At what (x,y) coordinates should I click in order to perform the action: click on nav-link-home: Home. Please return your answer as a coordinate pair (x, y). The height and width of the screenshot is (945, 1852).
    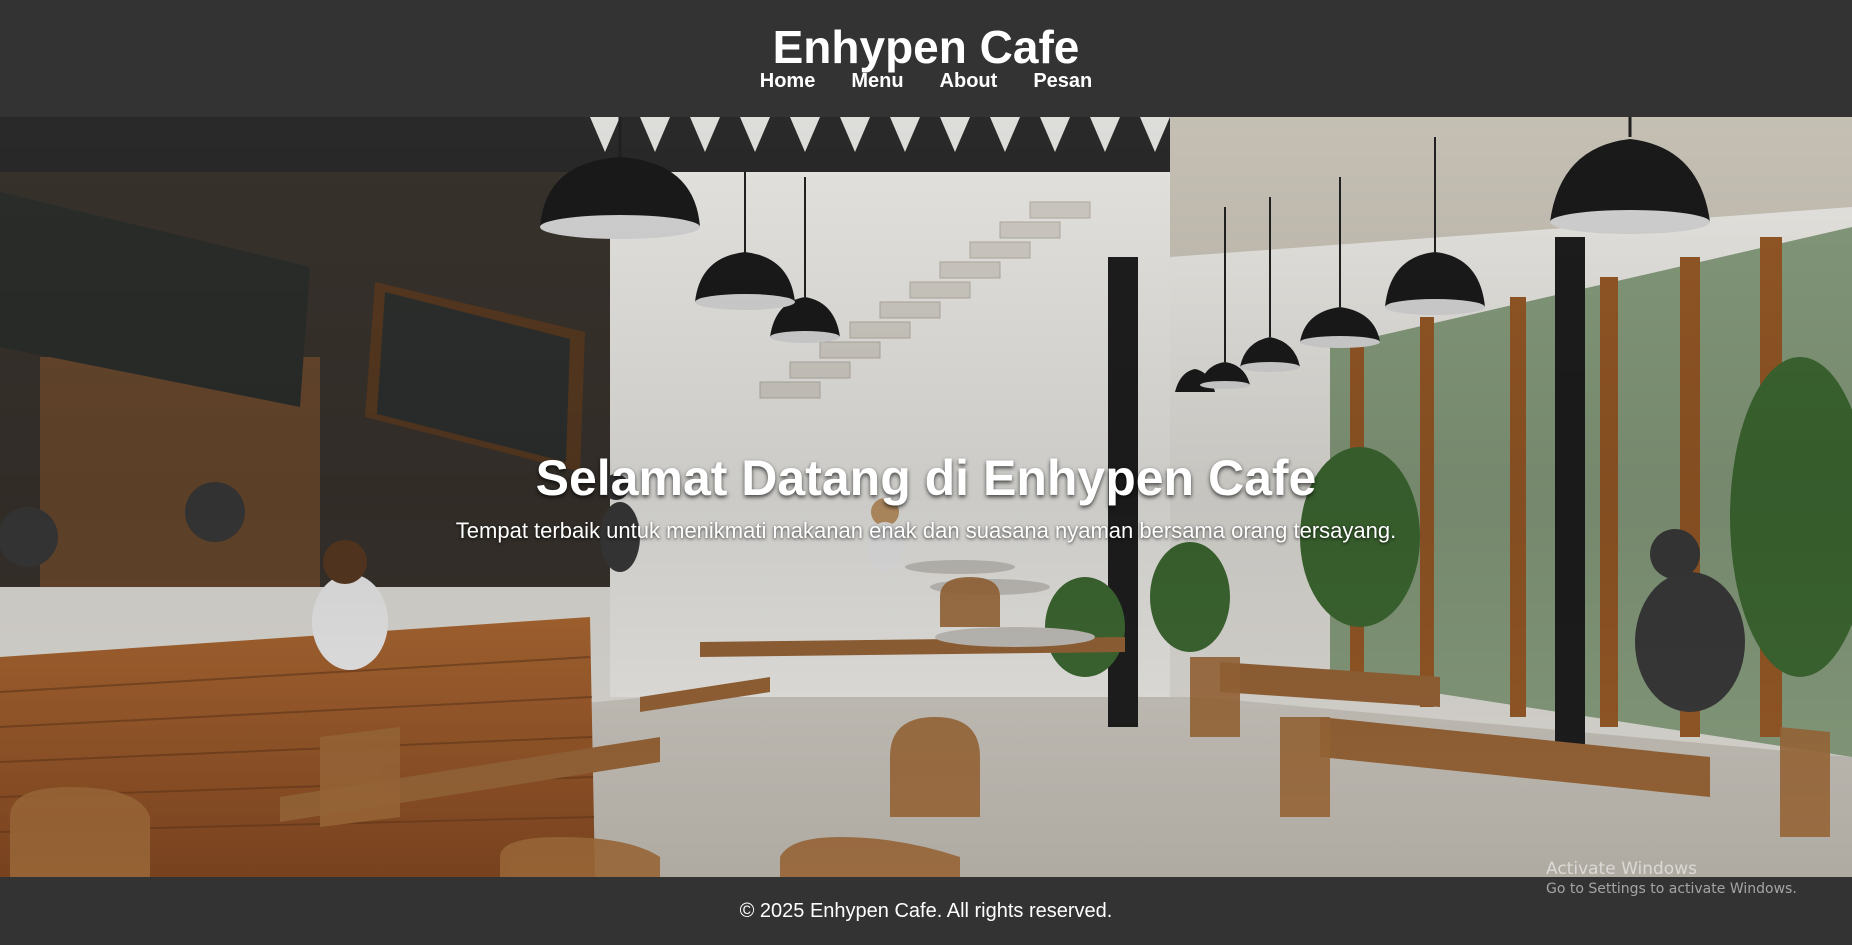
    Looking at the image, I should click on (788, 81).